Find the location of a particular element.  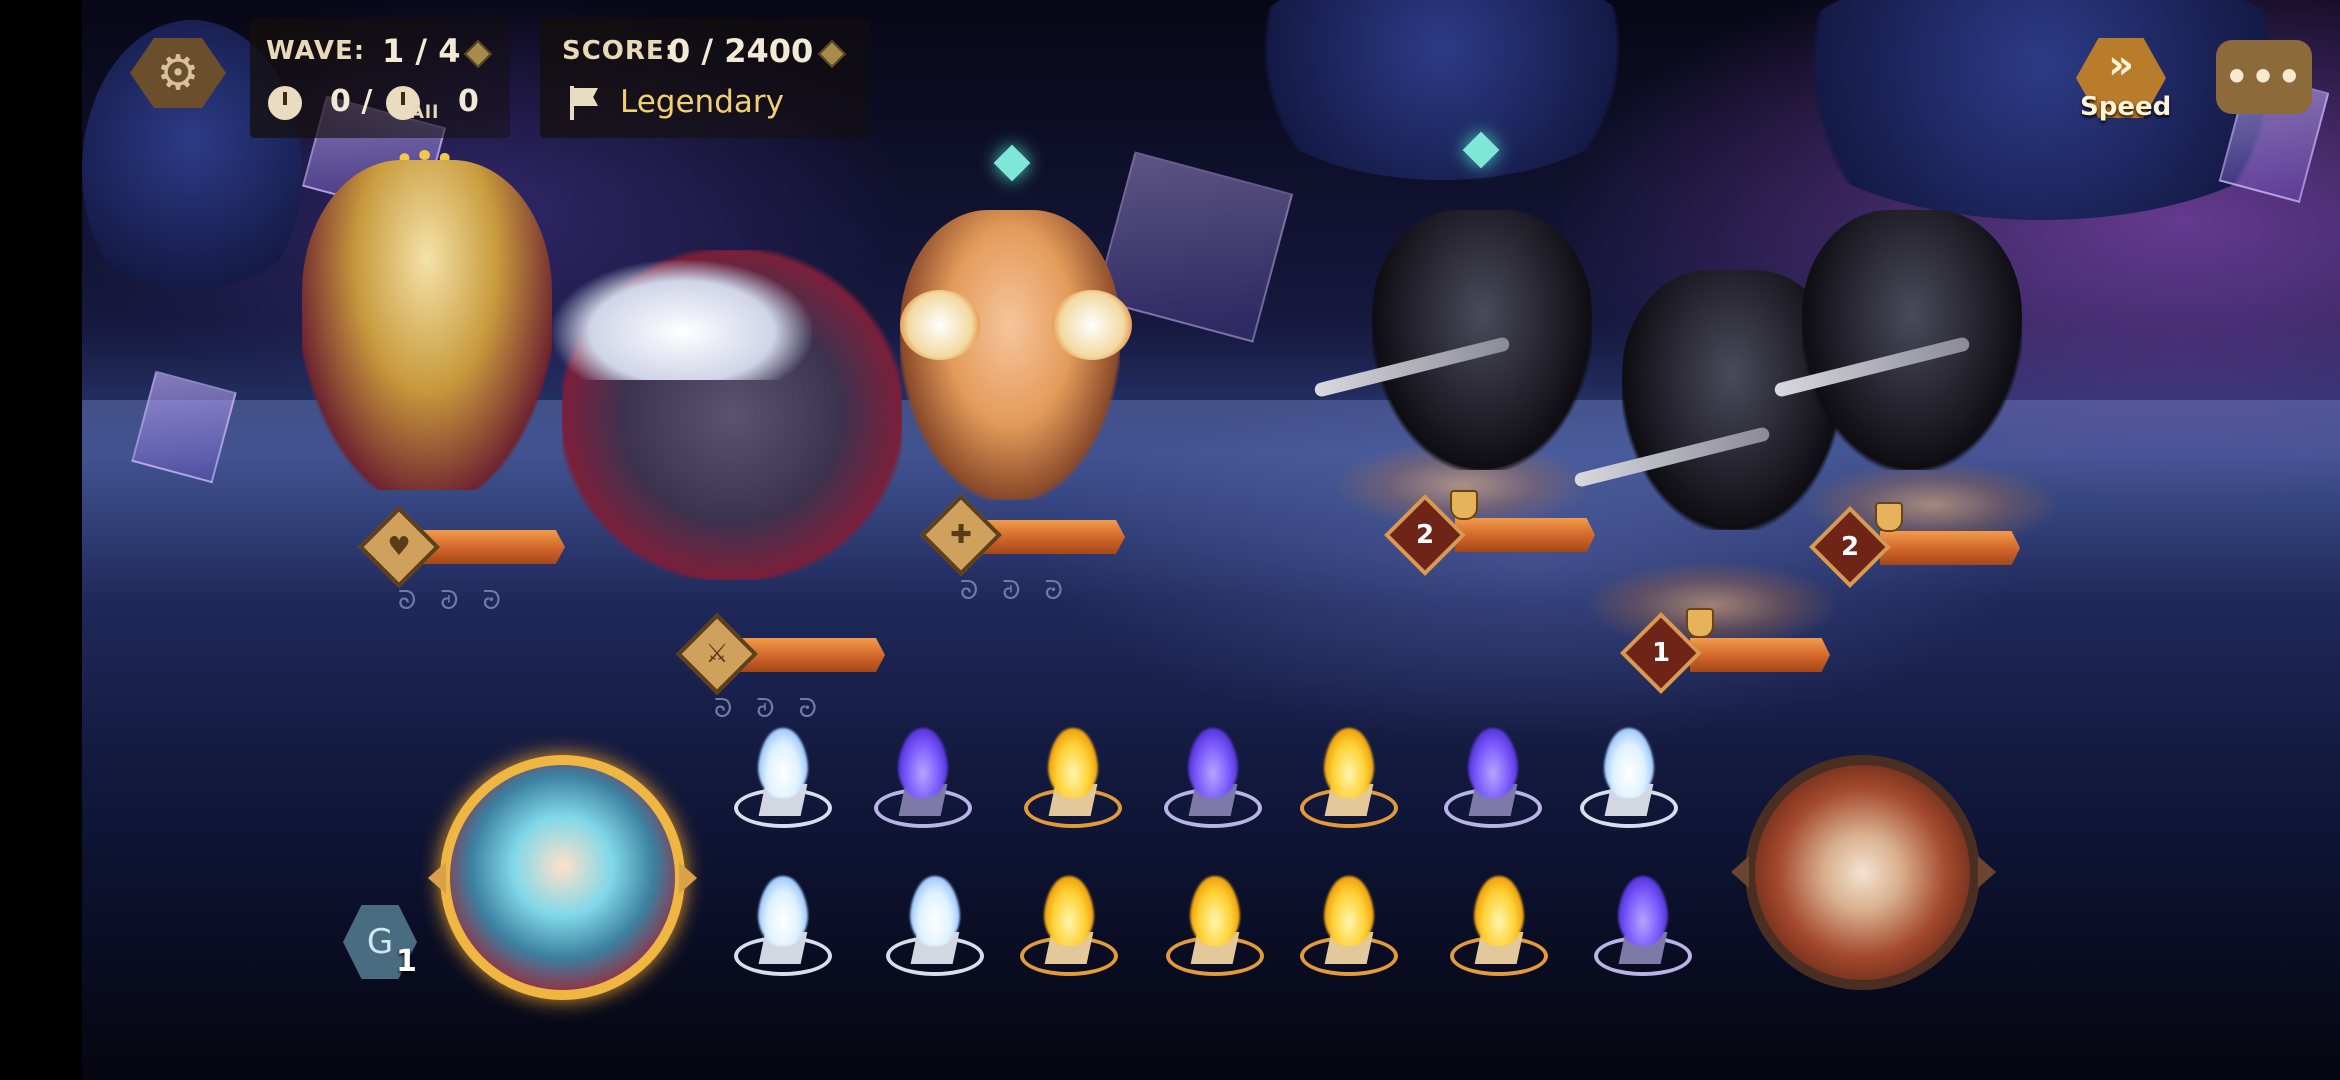

enemy-portal-center is located at coordinates (1712, 605).